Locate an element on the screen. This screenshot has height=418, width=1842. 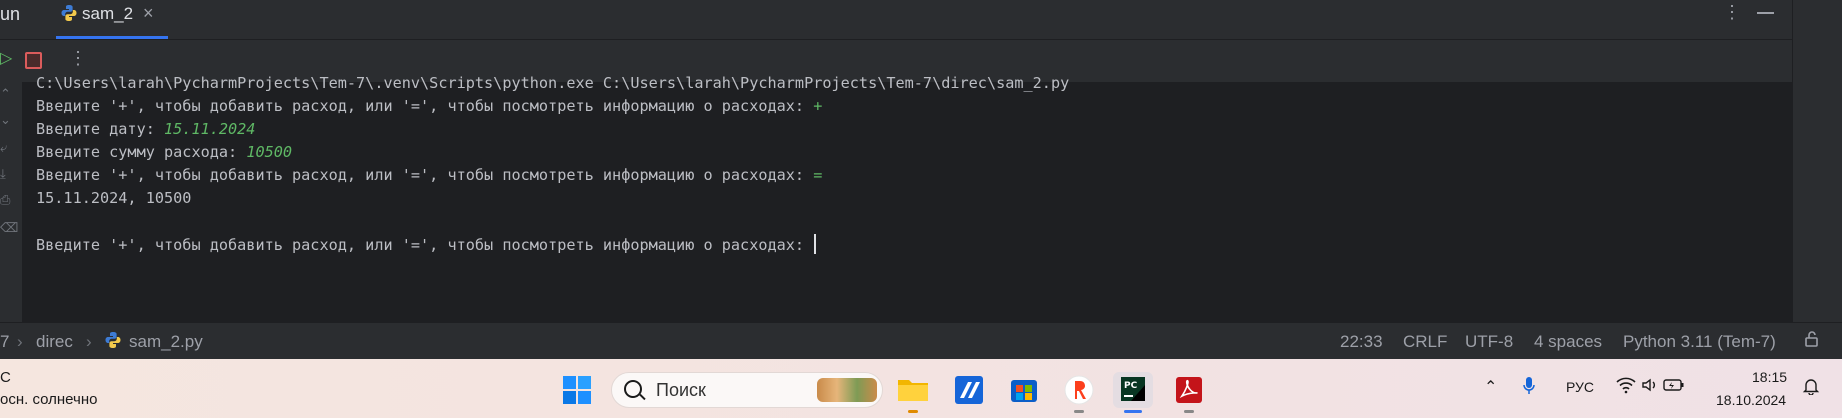
indent-setting: 4 spaces is located at coordinates (1568, 342).